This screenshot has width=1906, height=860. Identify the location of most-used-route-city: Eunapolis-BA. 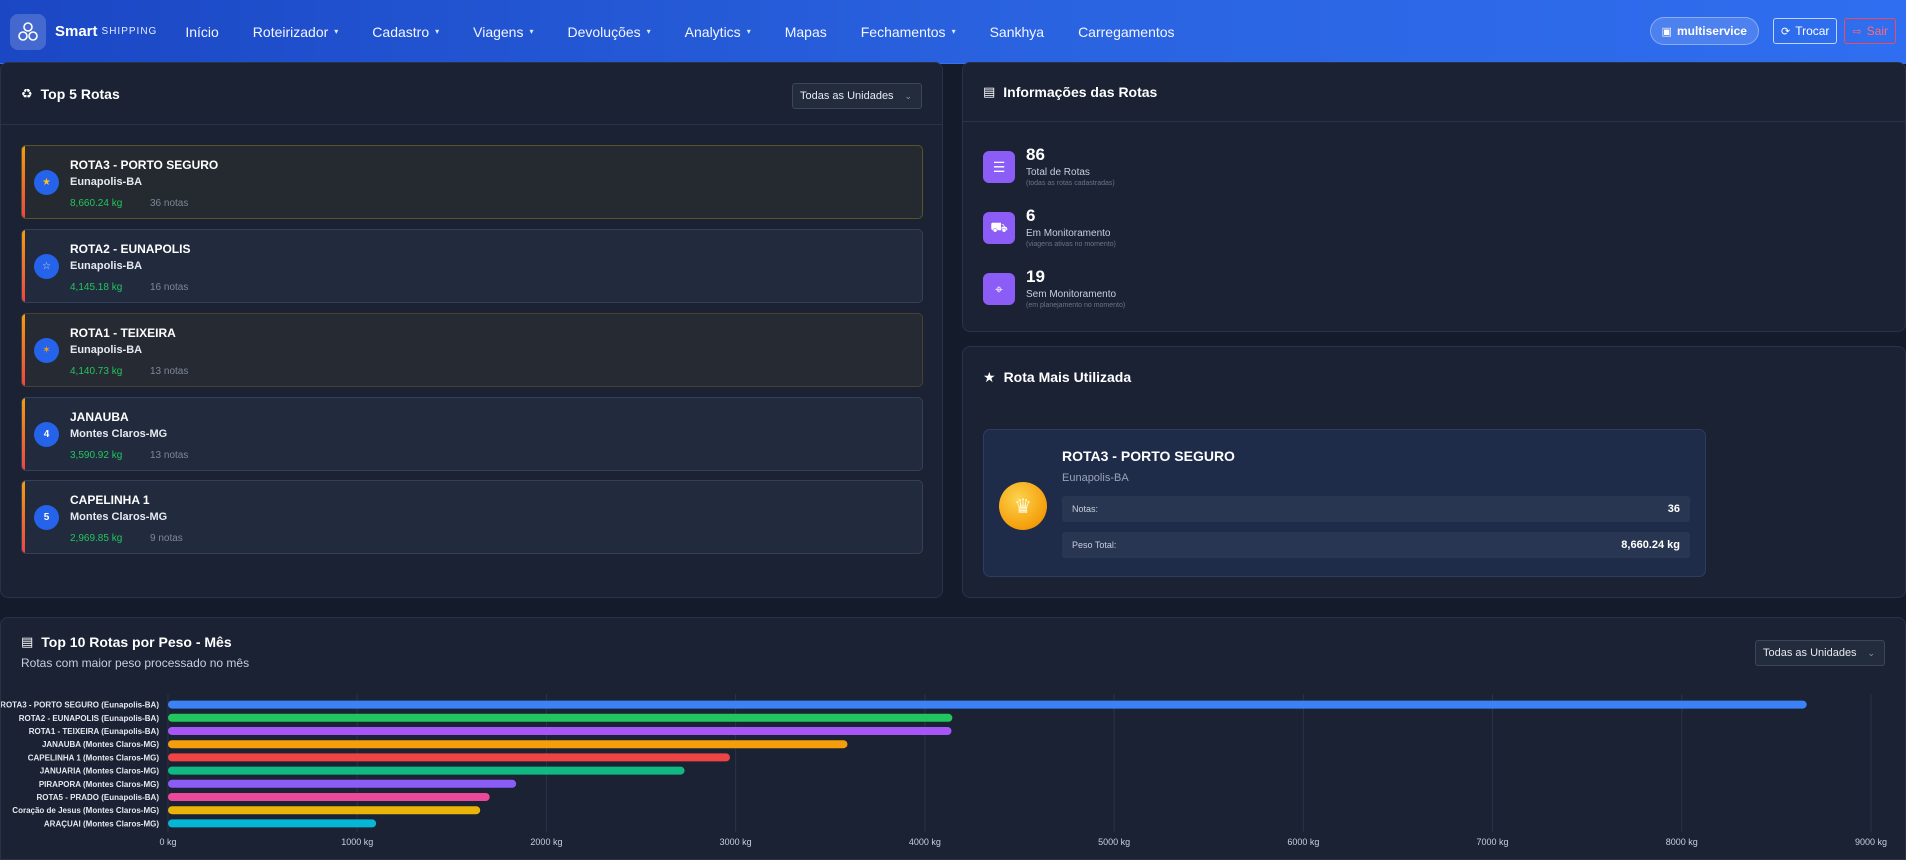
(1095, 478).